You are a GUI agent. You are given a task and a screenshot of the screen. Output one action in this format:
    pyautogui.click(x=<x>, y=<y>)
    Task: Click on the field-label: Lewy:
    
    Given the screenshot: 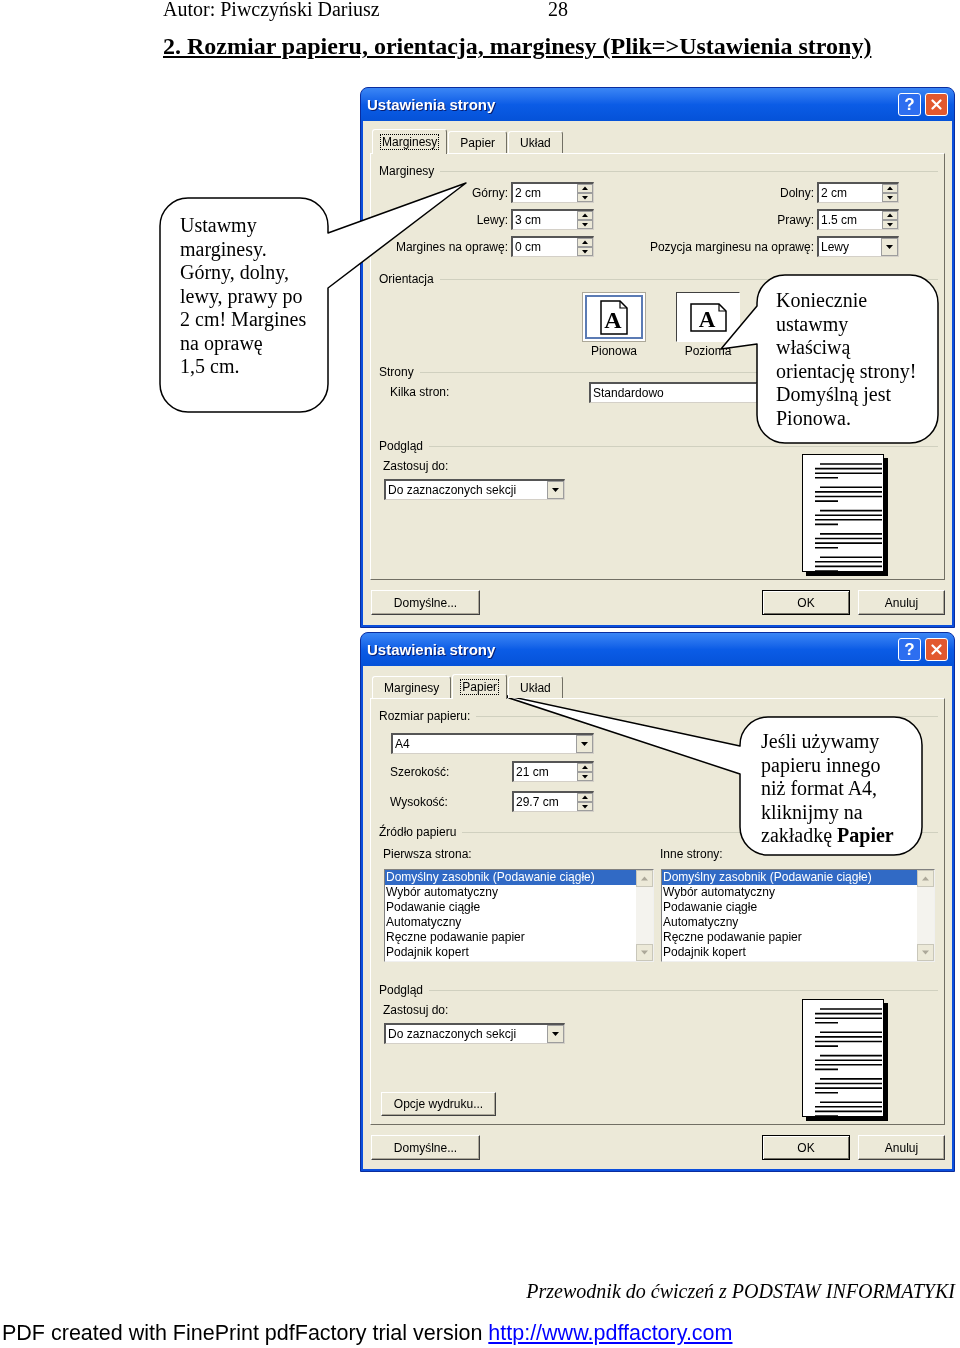 What is the action you would take?
    pyautogui.click(x=492, y=219)
    